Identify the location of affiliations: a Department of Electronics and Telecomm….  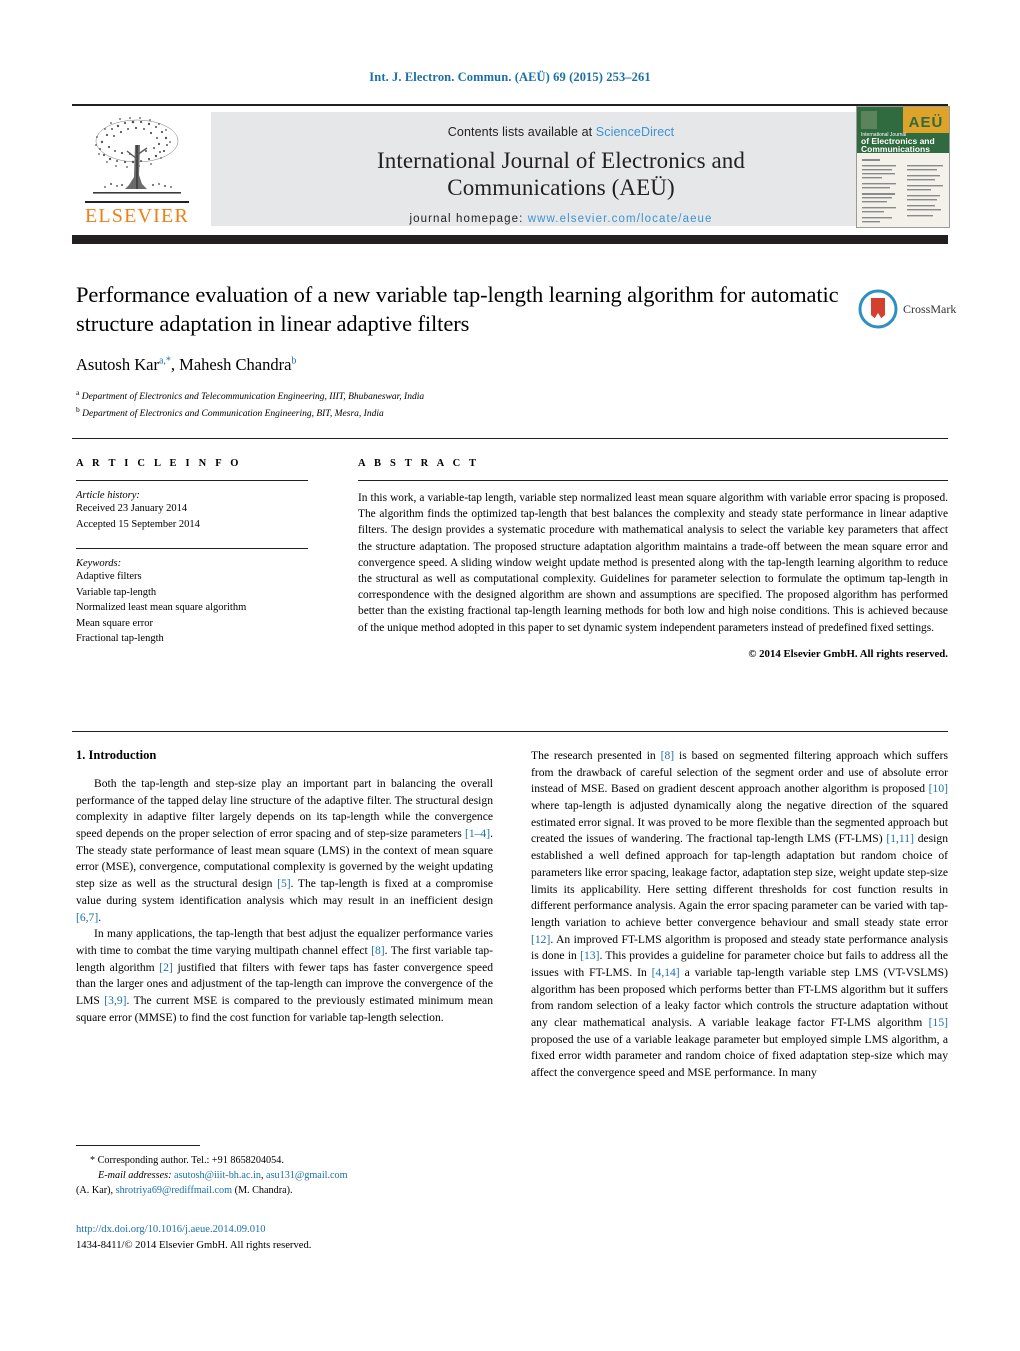
(461, 405).